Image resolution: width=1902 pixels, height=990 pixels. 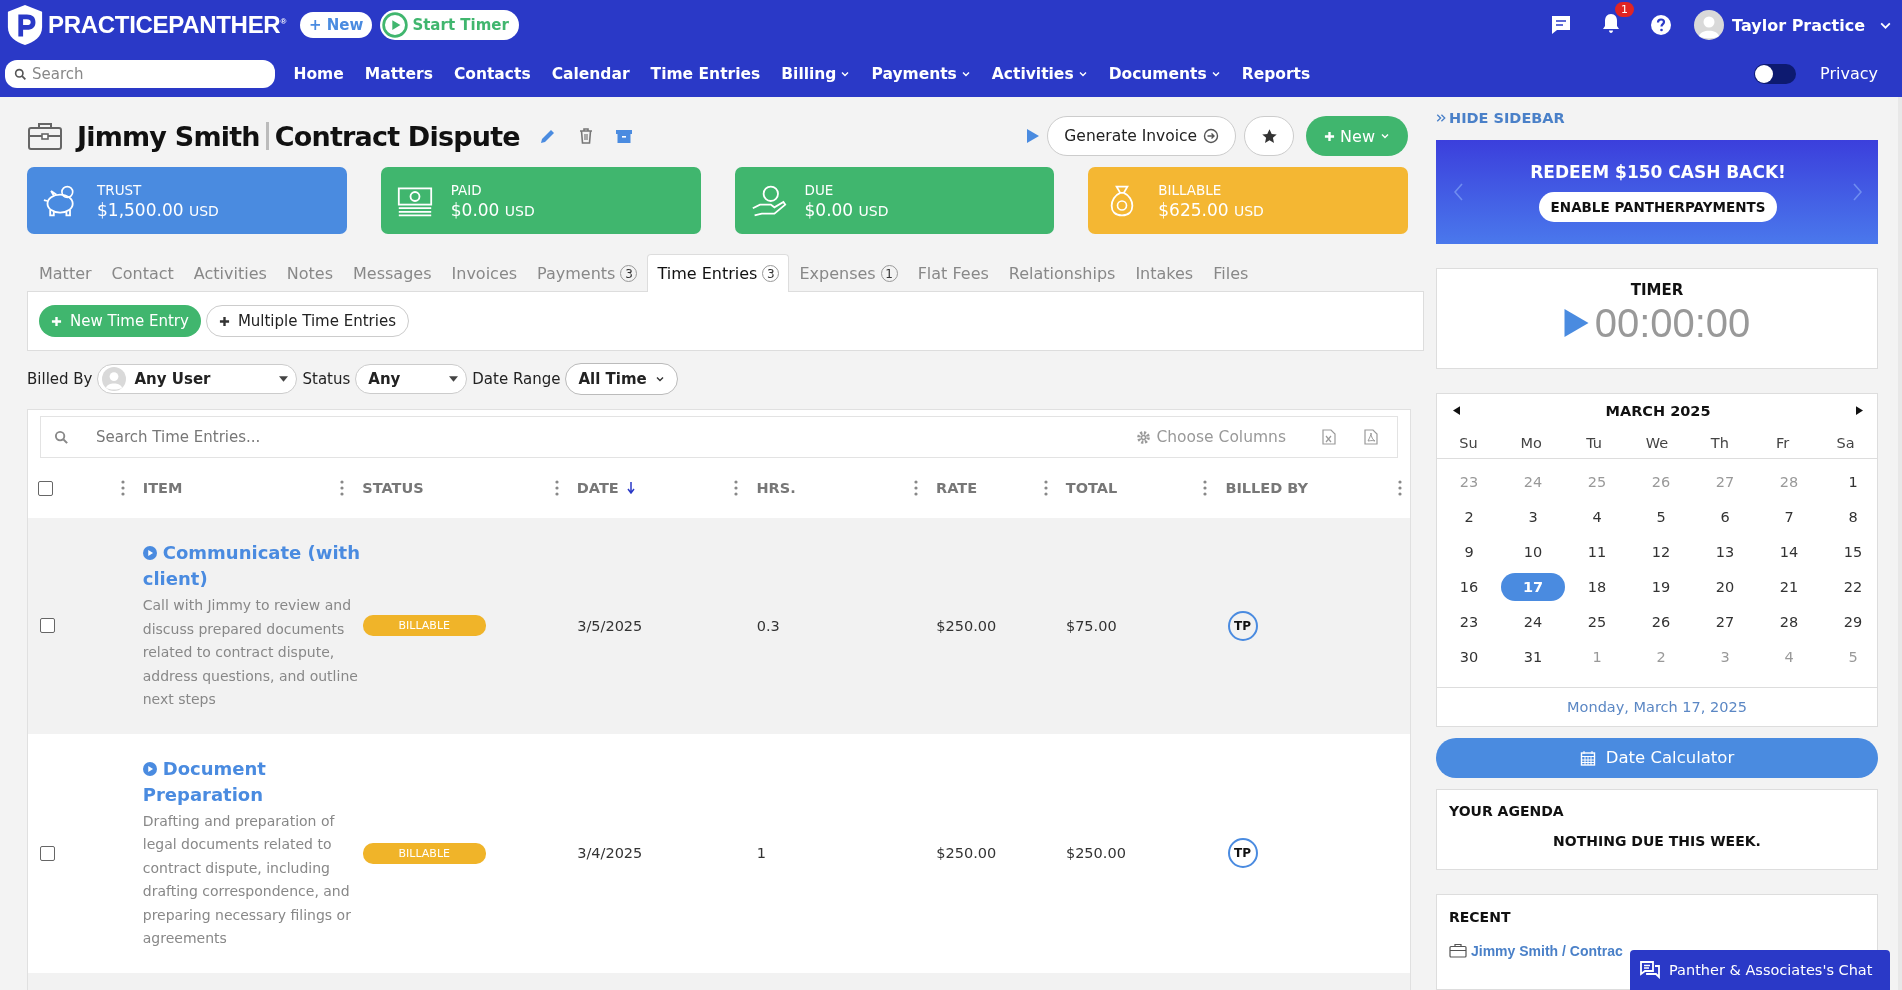 What do you see at coordinates (1853, 622) in the screenshot?
I see `calendar-day: 29` at bounding box center [1853, 622].